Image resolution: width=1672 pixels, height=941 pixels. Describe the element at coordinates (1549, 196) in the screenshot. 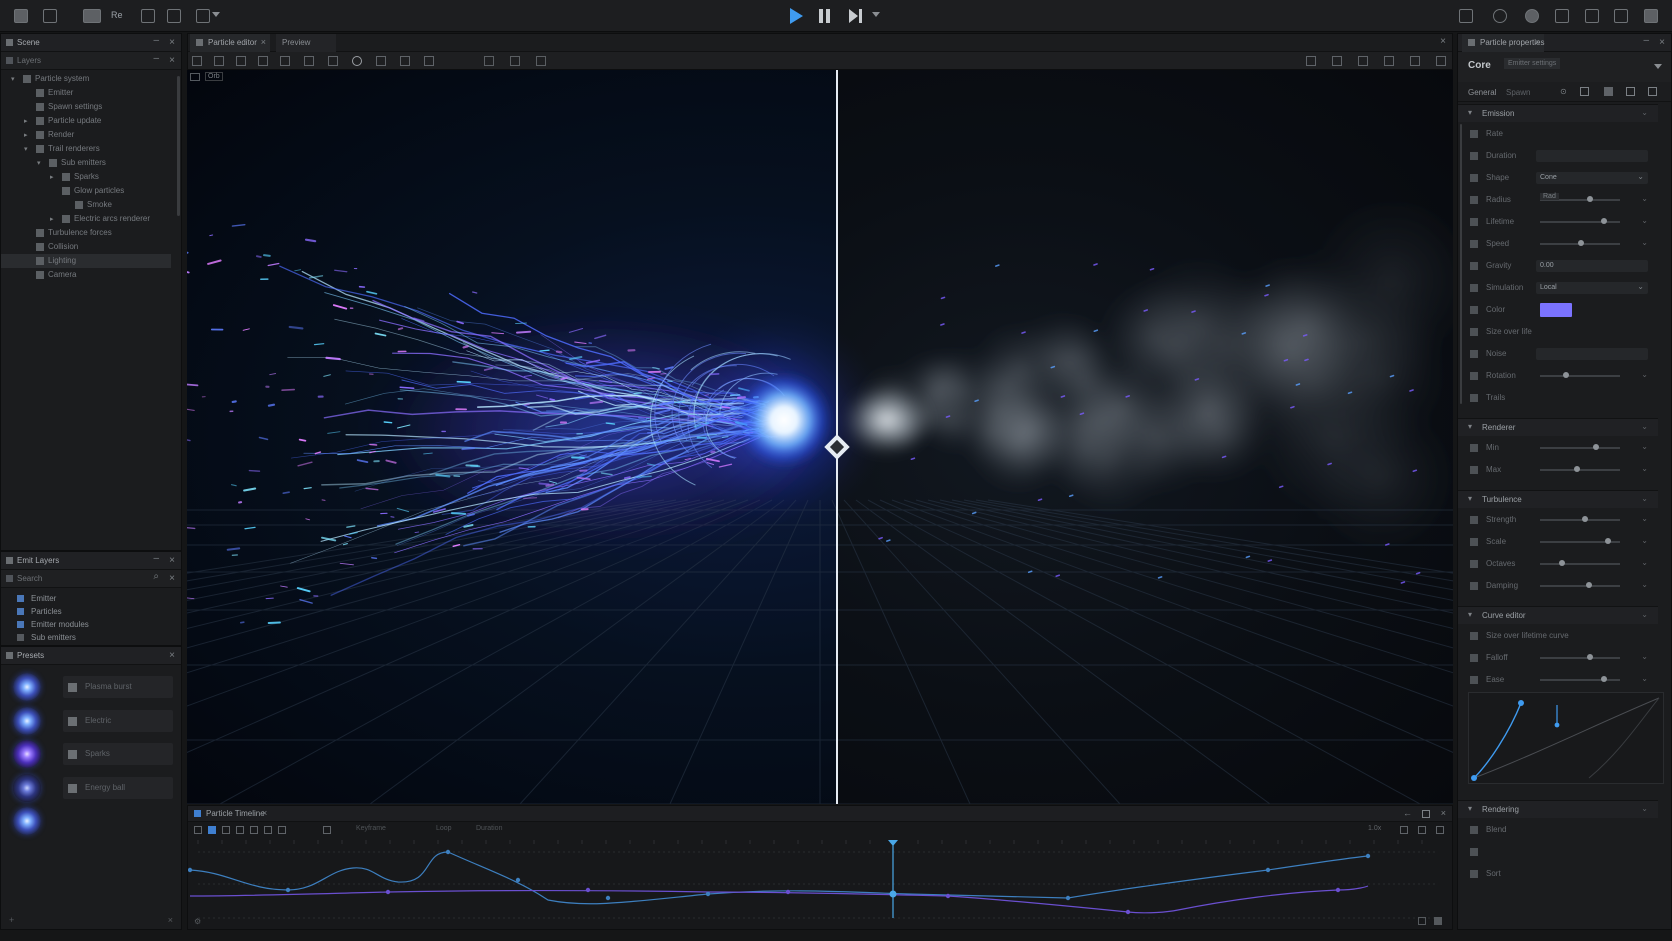

I see `property-value: Rad` at that location.